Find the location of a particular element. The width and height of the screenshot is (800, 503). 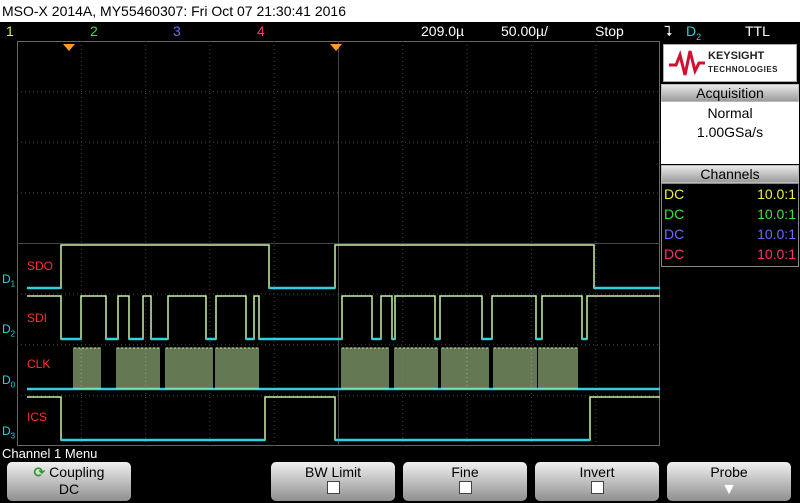

probe-softkey: Probe ▼ is located at coordinates (729, 481).